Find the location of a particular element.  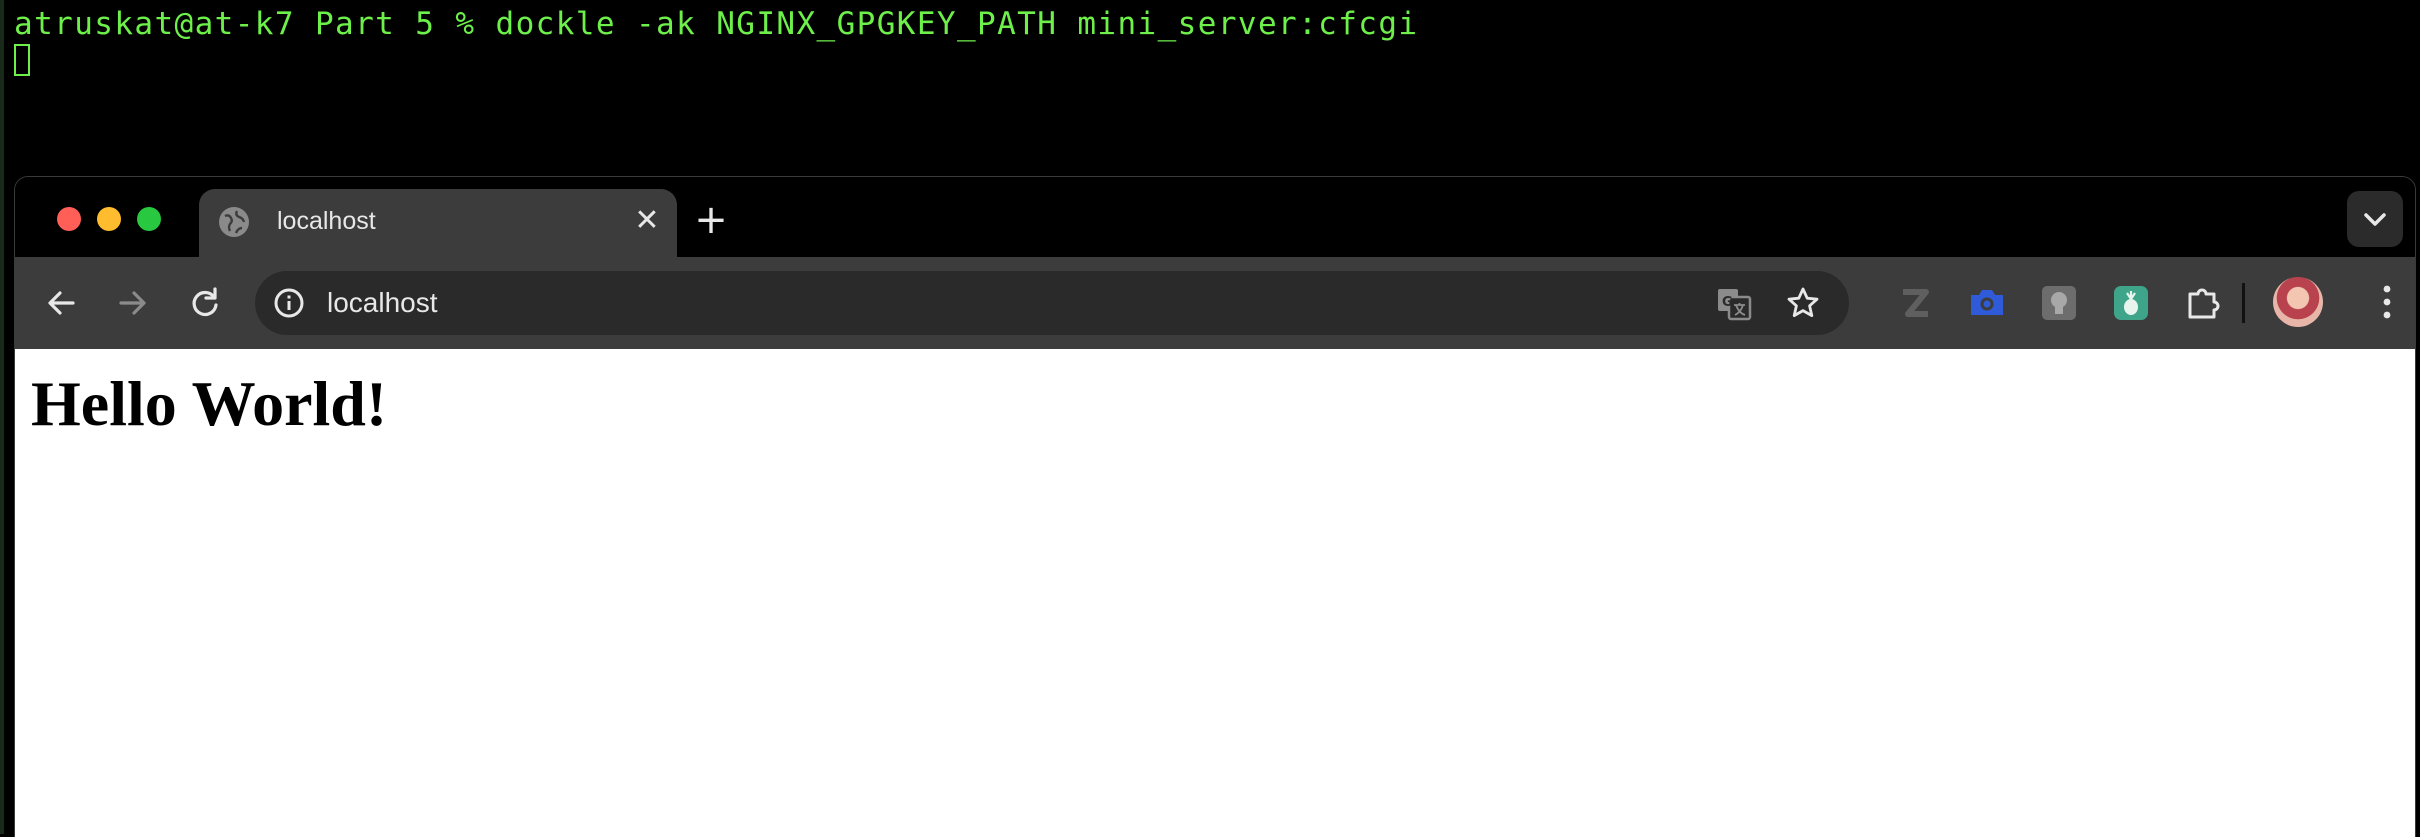

forward-button is located at coordinates (133, 303).